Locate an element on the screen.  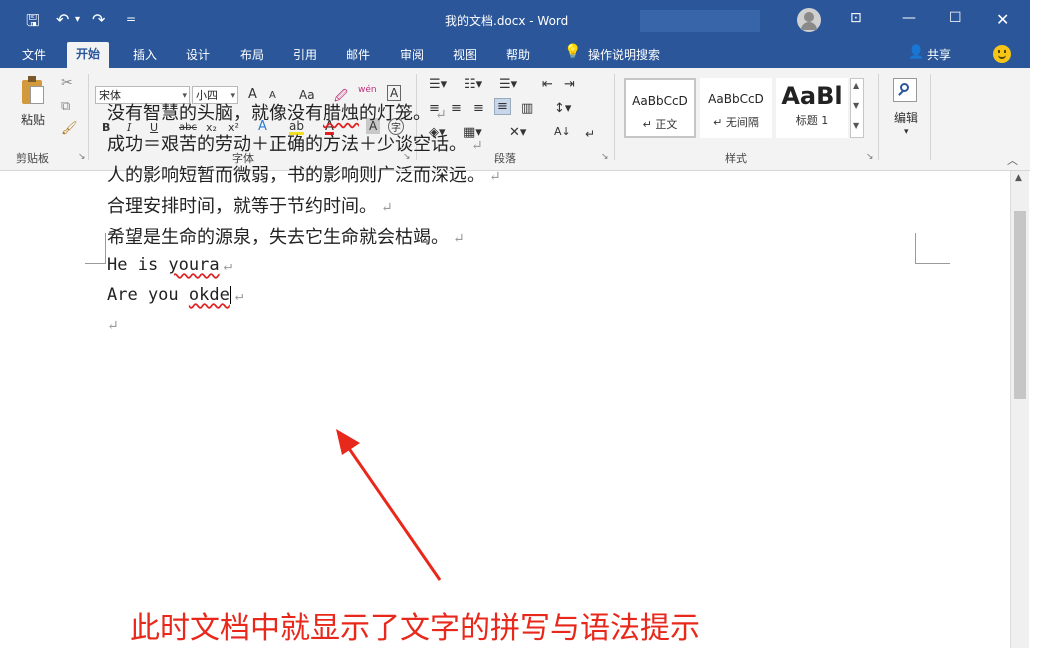
lightbulb-icon: 💡 is located at coordinates (572, 52).